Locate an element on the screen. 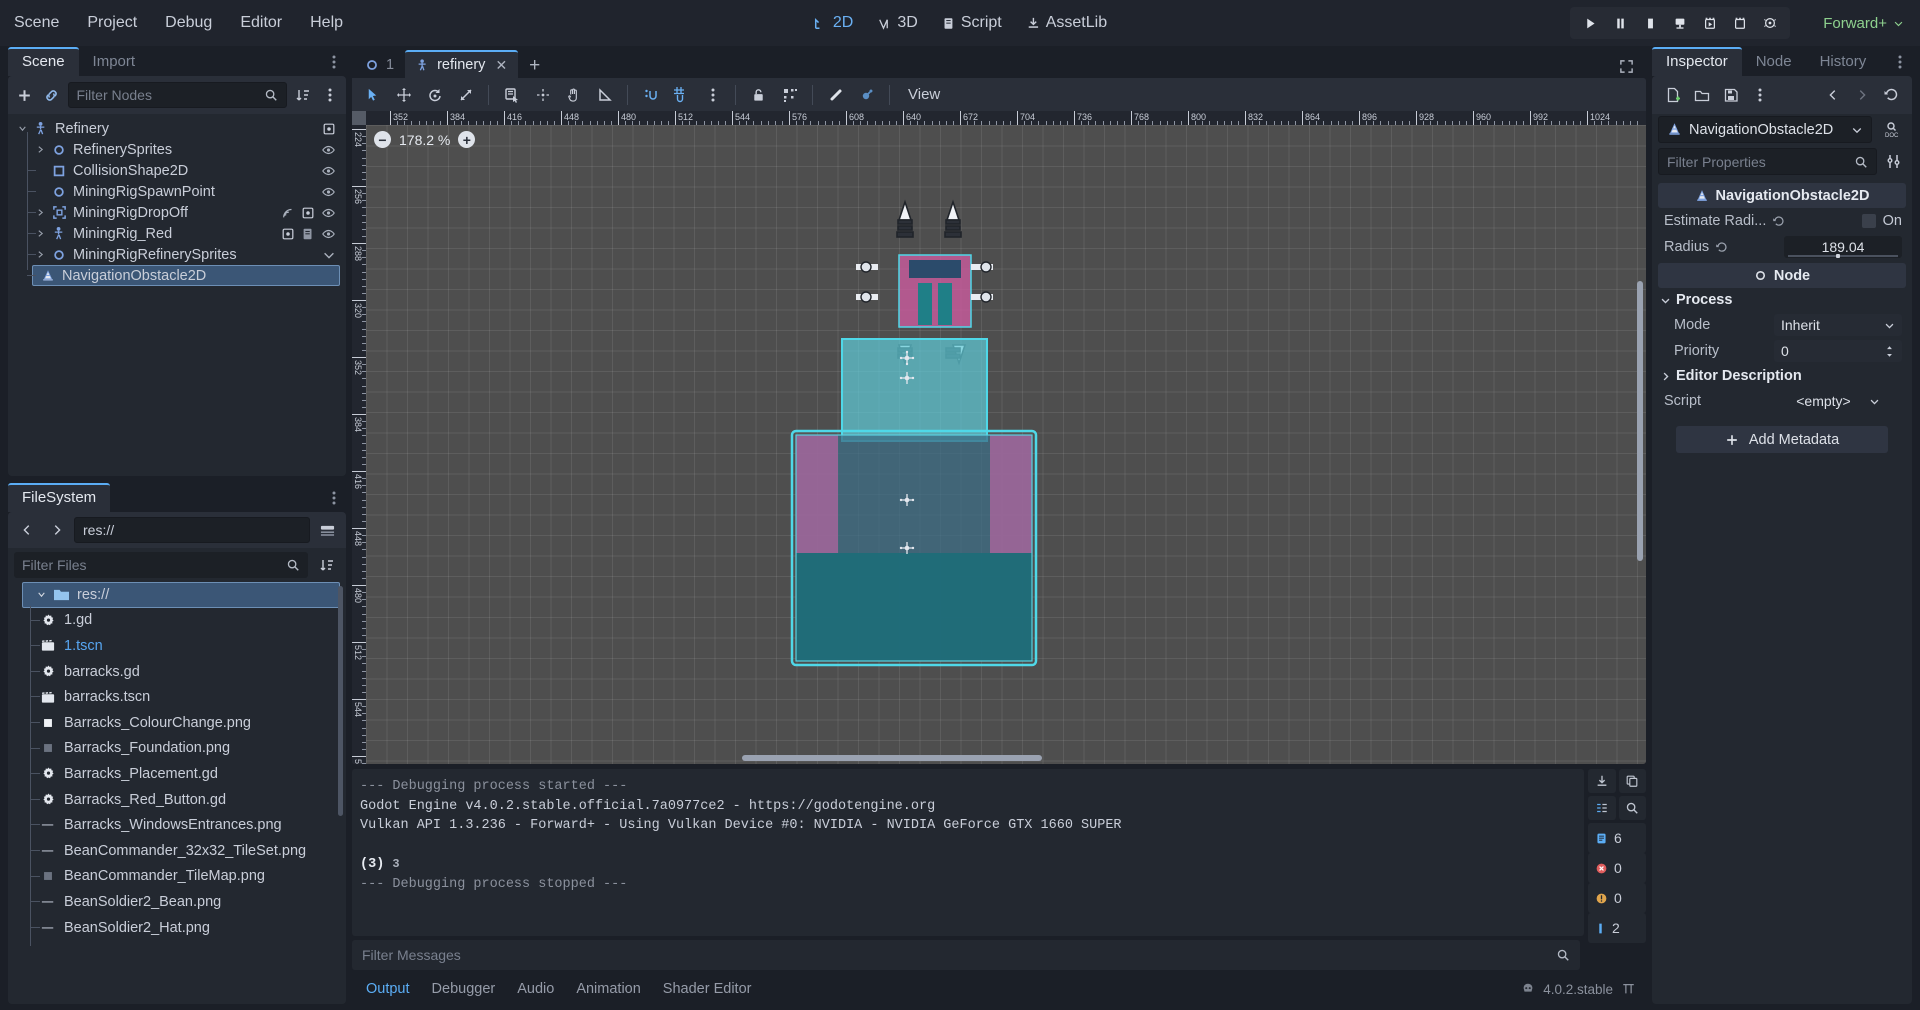  menu-scene: Scene is located at coordinates (36, 23).